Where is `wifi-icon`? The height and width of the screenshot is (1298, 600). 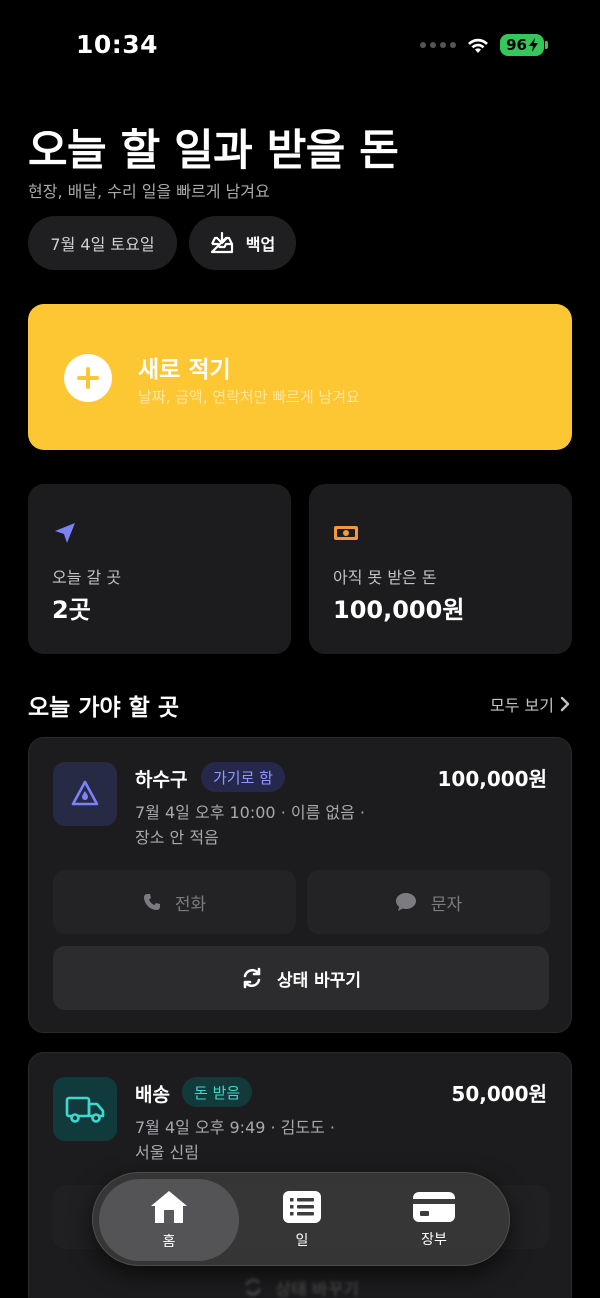
wifi-icon is located at coordinates (478, 45).